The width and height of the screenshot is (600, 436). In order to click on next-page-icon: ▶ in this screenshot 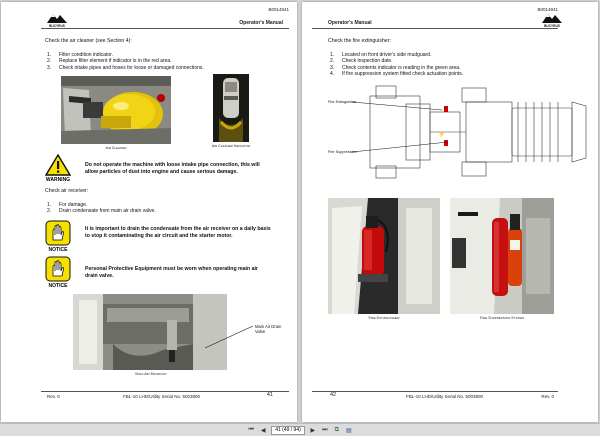, I will do `click(313, 430)`.